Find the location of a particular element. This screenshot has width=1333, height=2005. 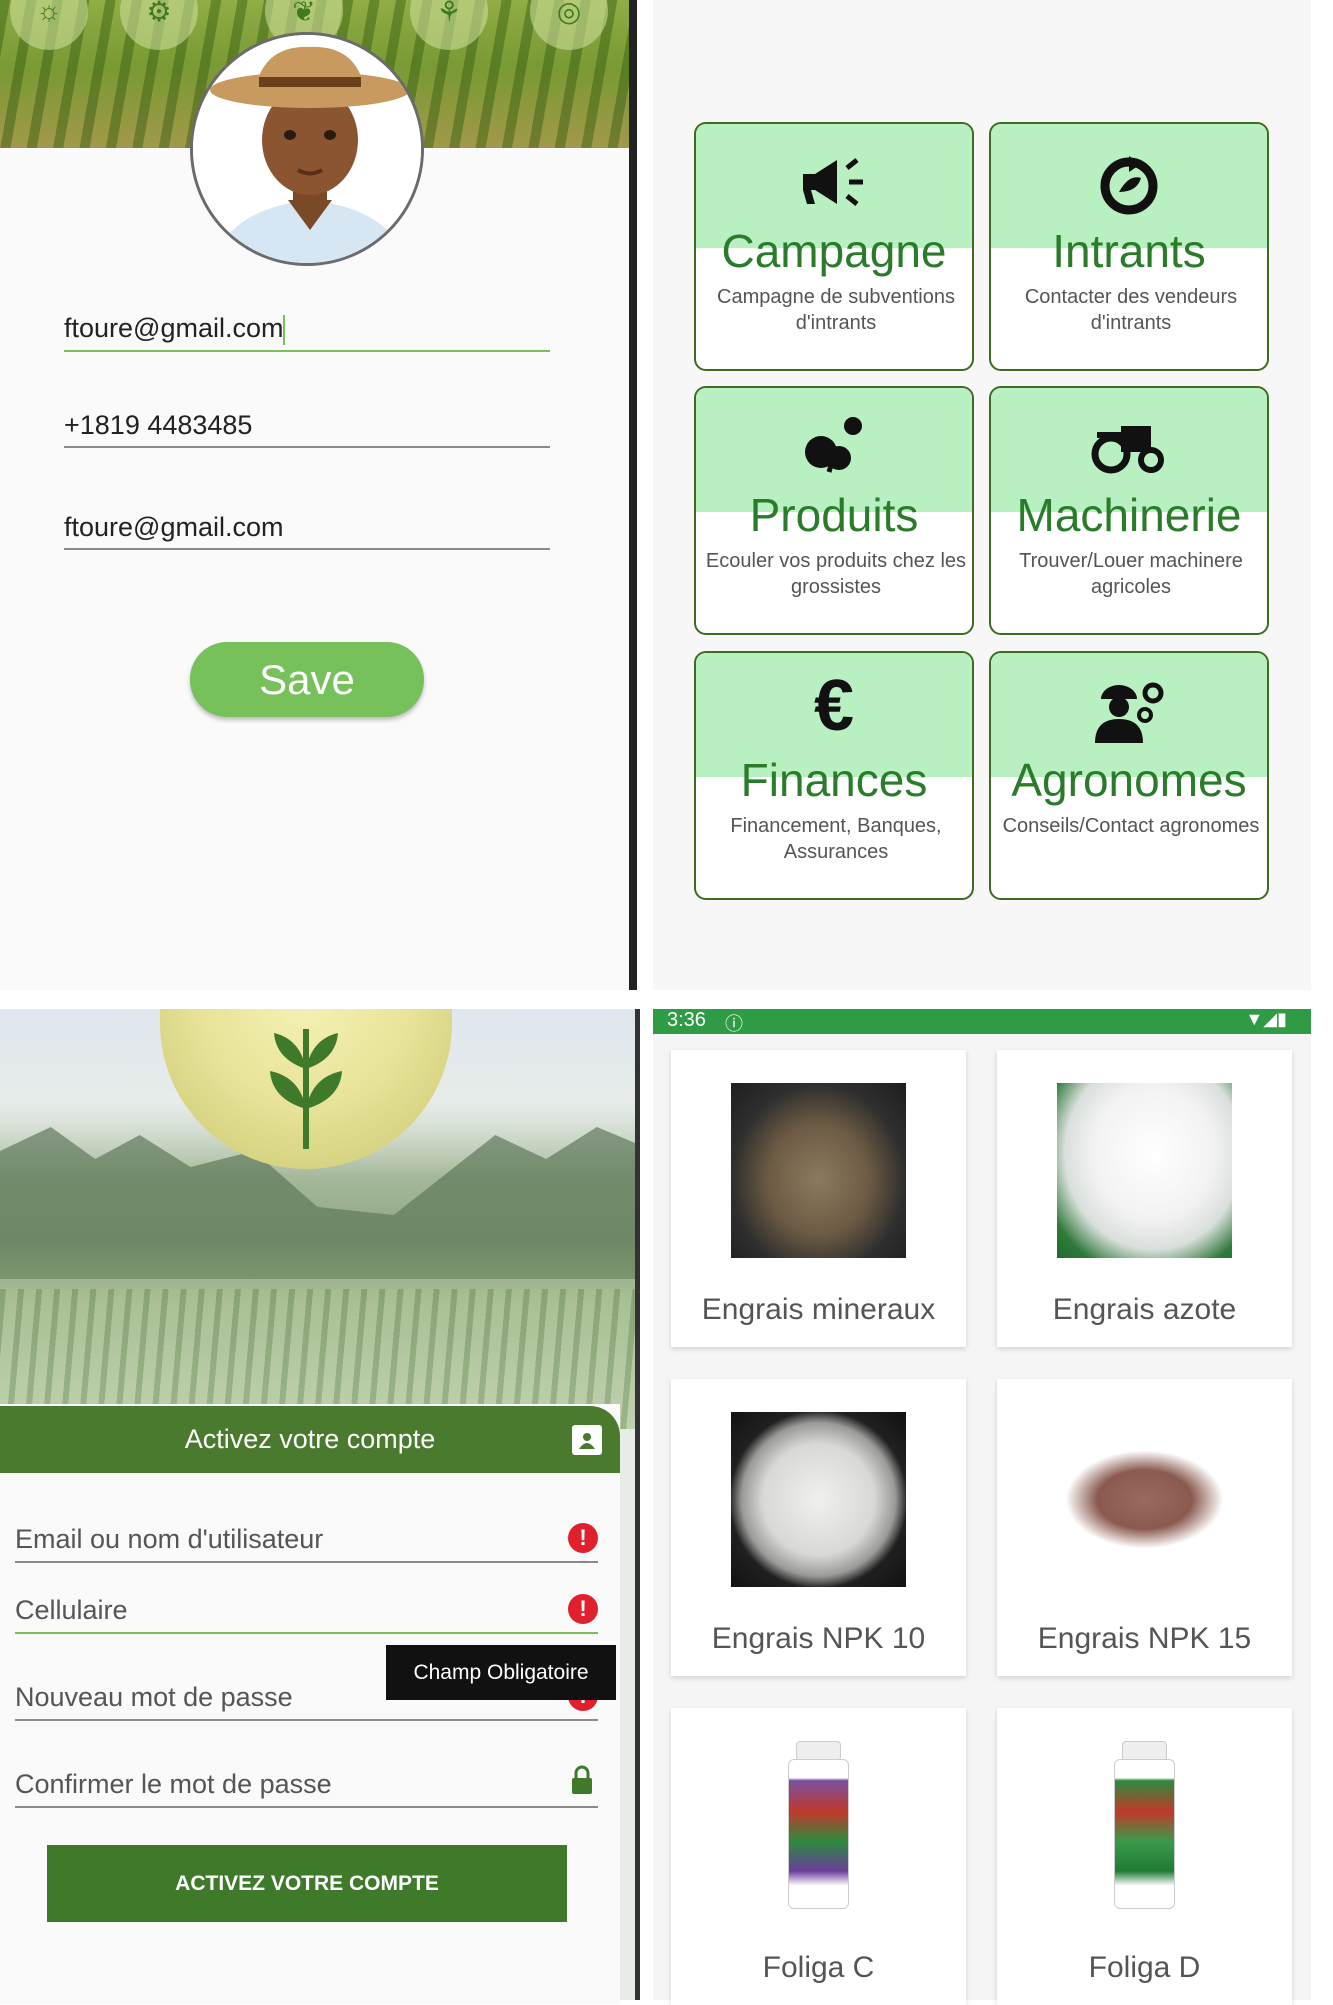

divider-q3 is located at coordinates (637, 1504).